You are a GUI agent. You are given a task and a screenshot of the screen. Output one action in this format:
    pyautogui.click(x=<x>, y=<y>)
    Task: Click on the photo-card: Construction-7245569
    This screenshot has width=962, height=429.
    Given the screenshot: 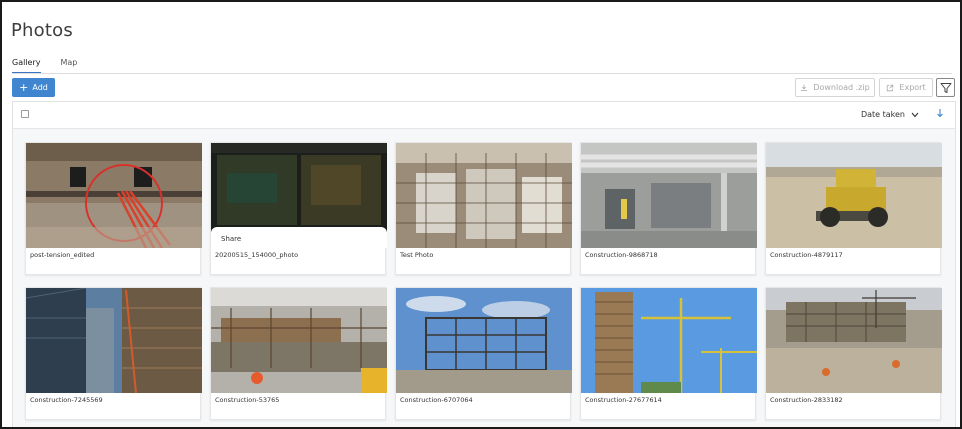 What is the action you would take?
    pyautogui.click(x=113, y=353)
    